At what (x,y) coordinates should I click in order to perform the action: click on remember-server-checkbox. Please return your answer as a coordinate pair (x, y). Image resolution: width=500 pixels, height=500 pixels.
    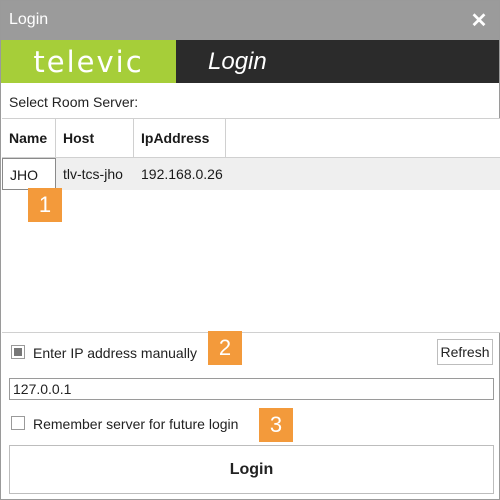
    Looking at the image, I should click on (18, 423).